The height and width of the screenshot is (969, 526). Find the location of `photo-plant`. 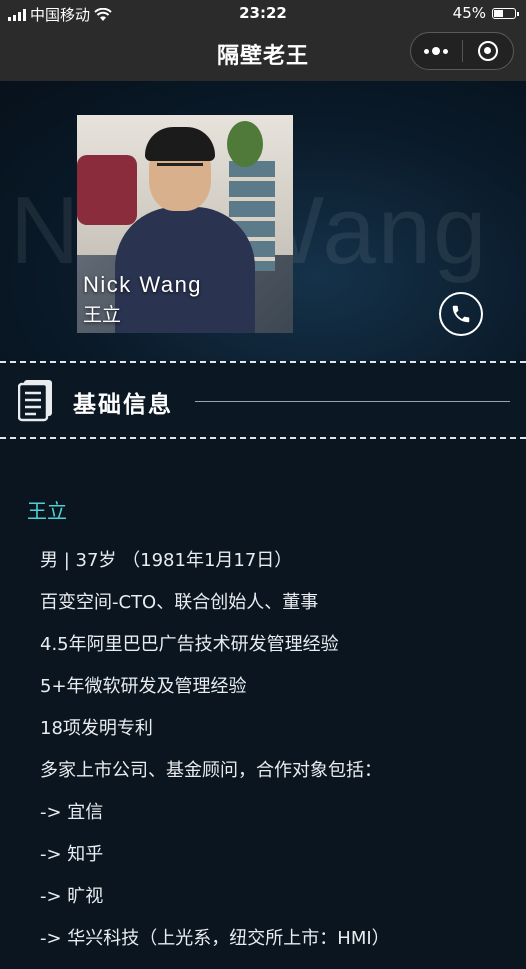

photo-plant is located at coordinates (245, 144).